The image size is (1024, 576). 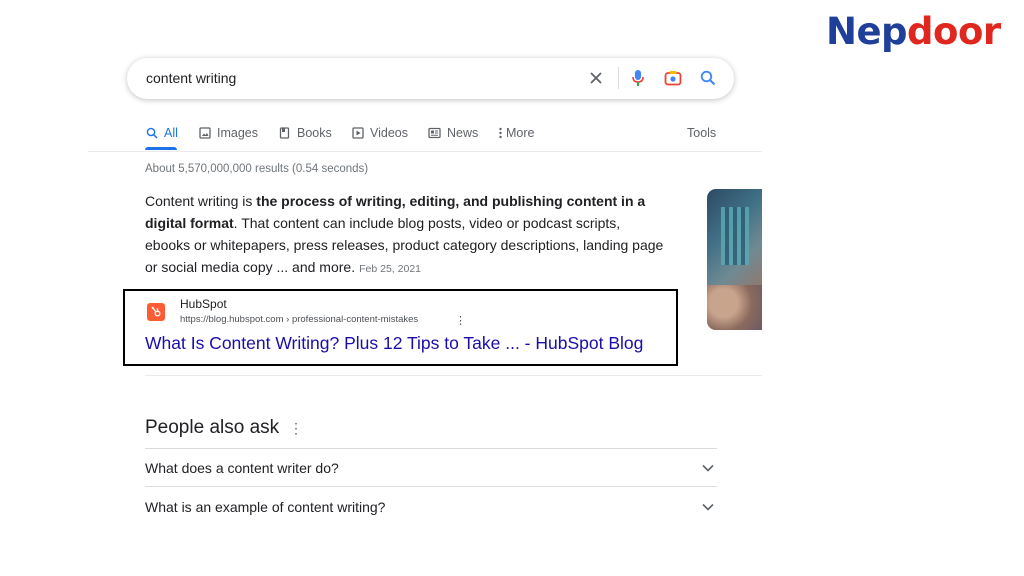 I want to click on tab-label: More, so click(x=520, y=133).